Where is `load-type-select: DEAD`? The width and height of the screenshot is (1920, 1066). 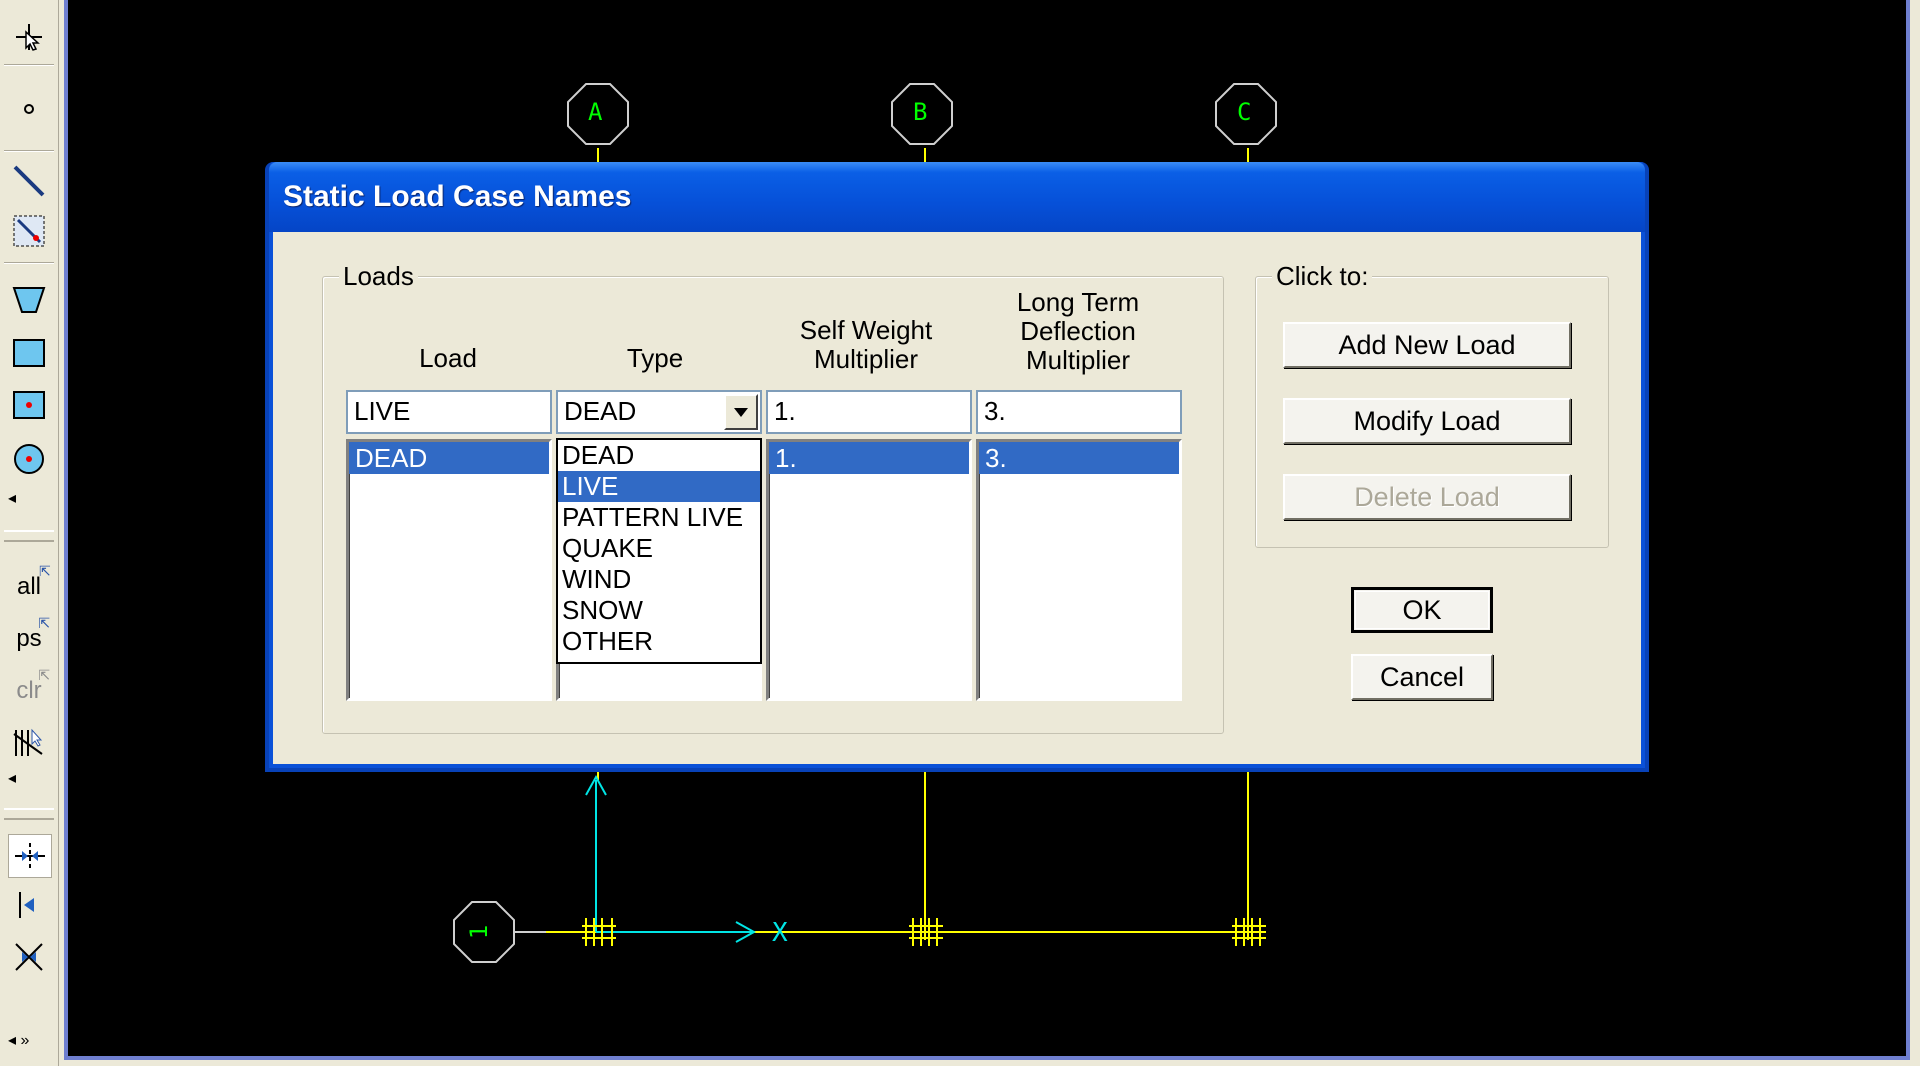 load-type-select: DEAD is located at coordinates (659, 412).